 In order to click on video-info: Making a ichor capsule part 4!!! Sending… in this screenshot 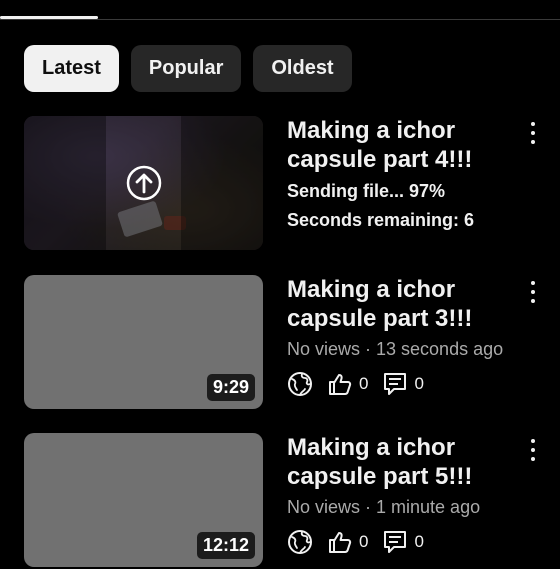, I will do `click(403, 175)`.